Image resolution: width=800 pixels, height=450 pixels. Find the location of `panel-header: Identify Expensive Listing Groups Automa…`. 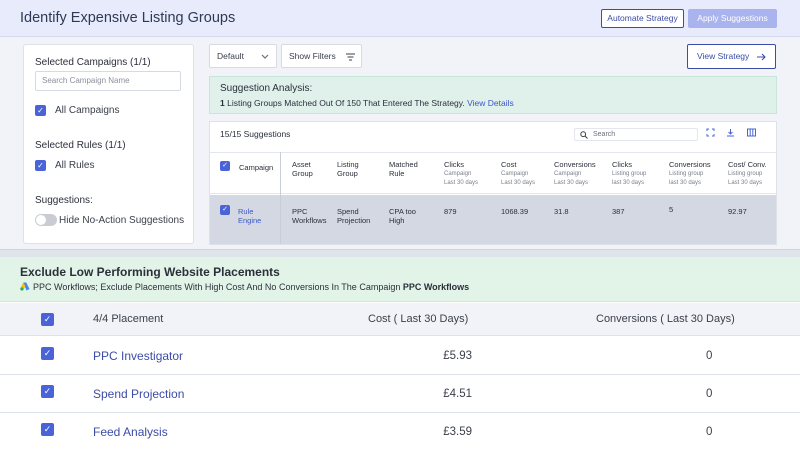

panel-header: Identify Expensive Listing Groups Automa… is located at coordinates (400, 18).